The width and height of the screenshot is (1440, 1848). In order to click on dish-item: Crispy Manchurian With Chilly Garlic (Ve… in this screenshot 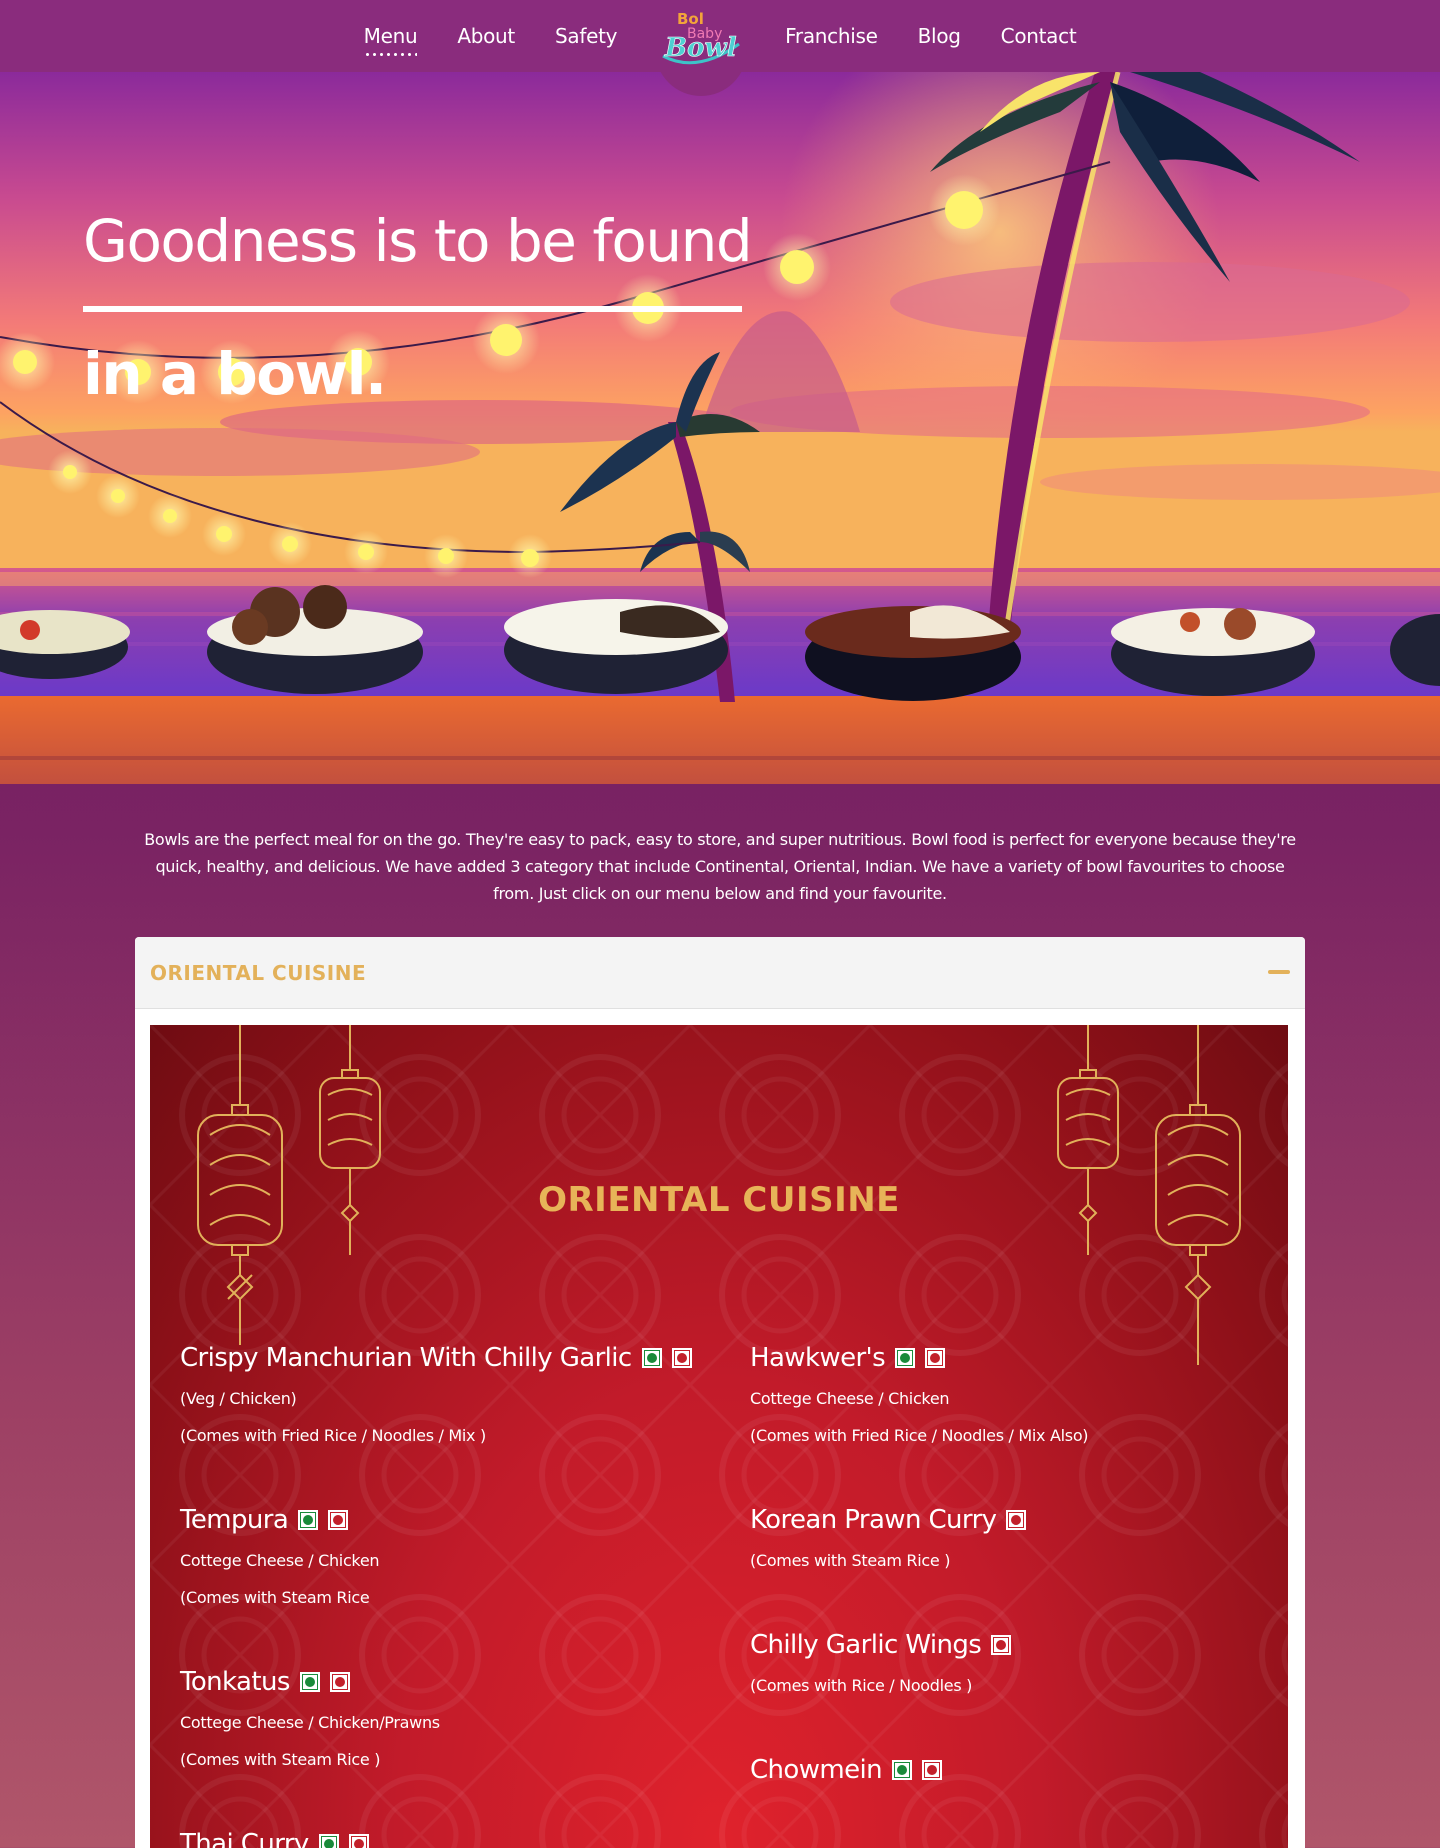, I will do `click(436, 1394)`.